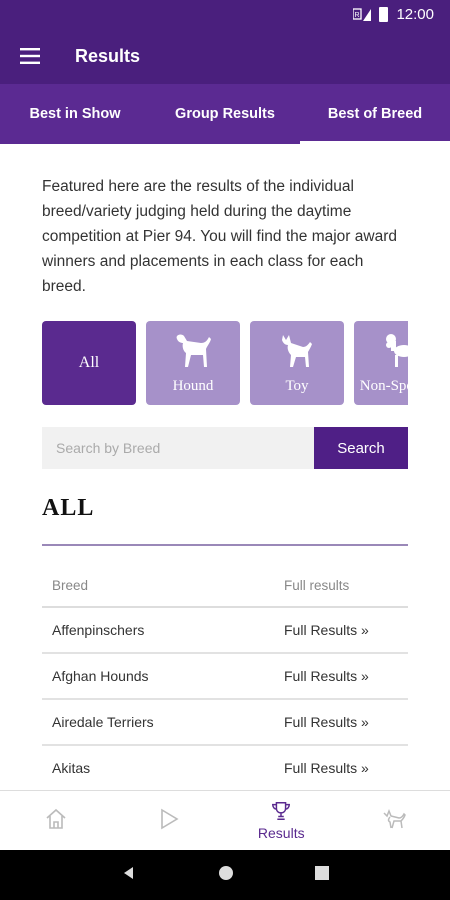  What do you see at coordinates (225, 723) in the screenshot?
I see `table-row: Airedale Terriers Full Results »` at bounding box center [225, 723].